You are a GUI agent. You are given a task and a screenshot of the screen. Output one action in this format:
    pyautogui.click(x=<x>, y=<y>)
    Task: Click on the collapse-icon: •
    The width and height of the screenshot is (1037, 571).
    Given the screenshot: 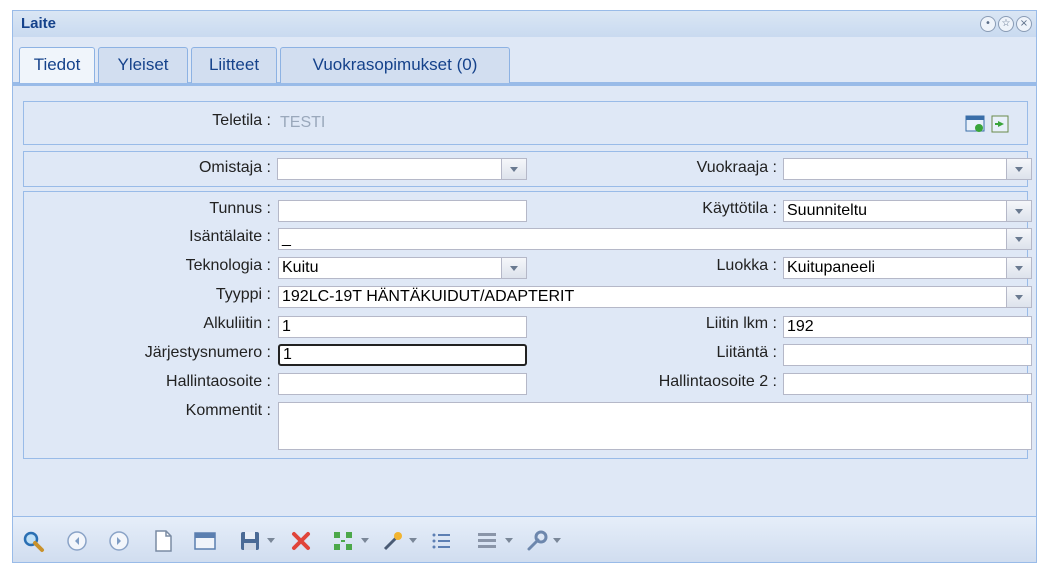 What is the action you would take?
    pyautogui.click(x=988, y=24)
    